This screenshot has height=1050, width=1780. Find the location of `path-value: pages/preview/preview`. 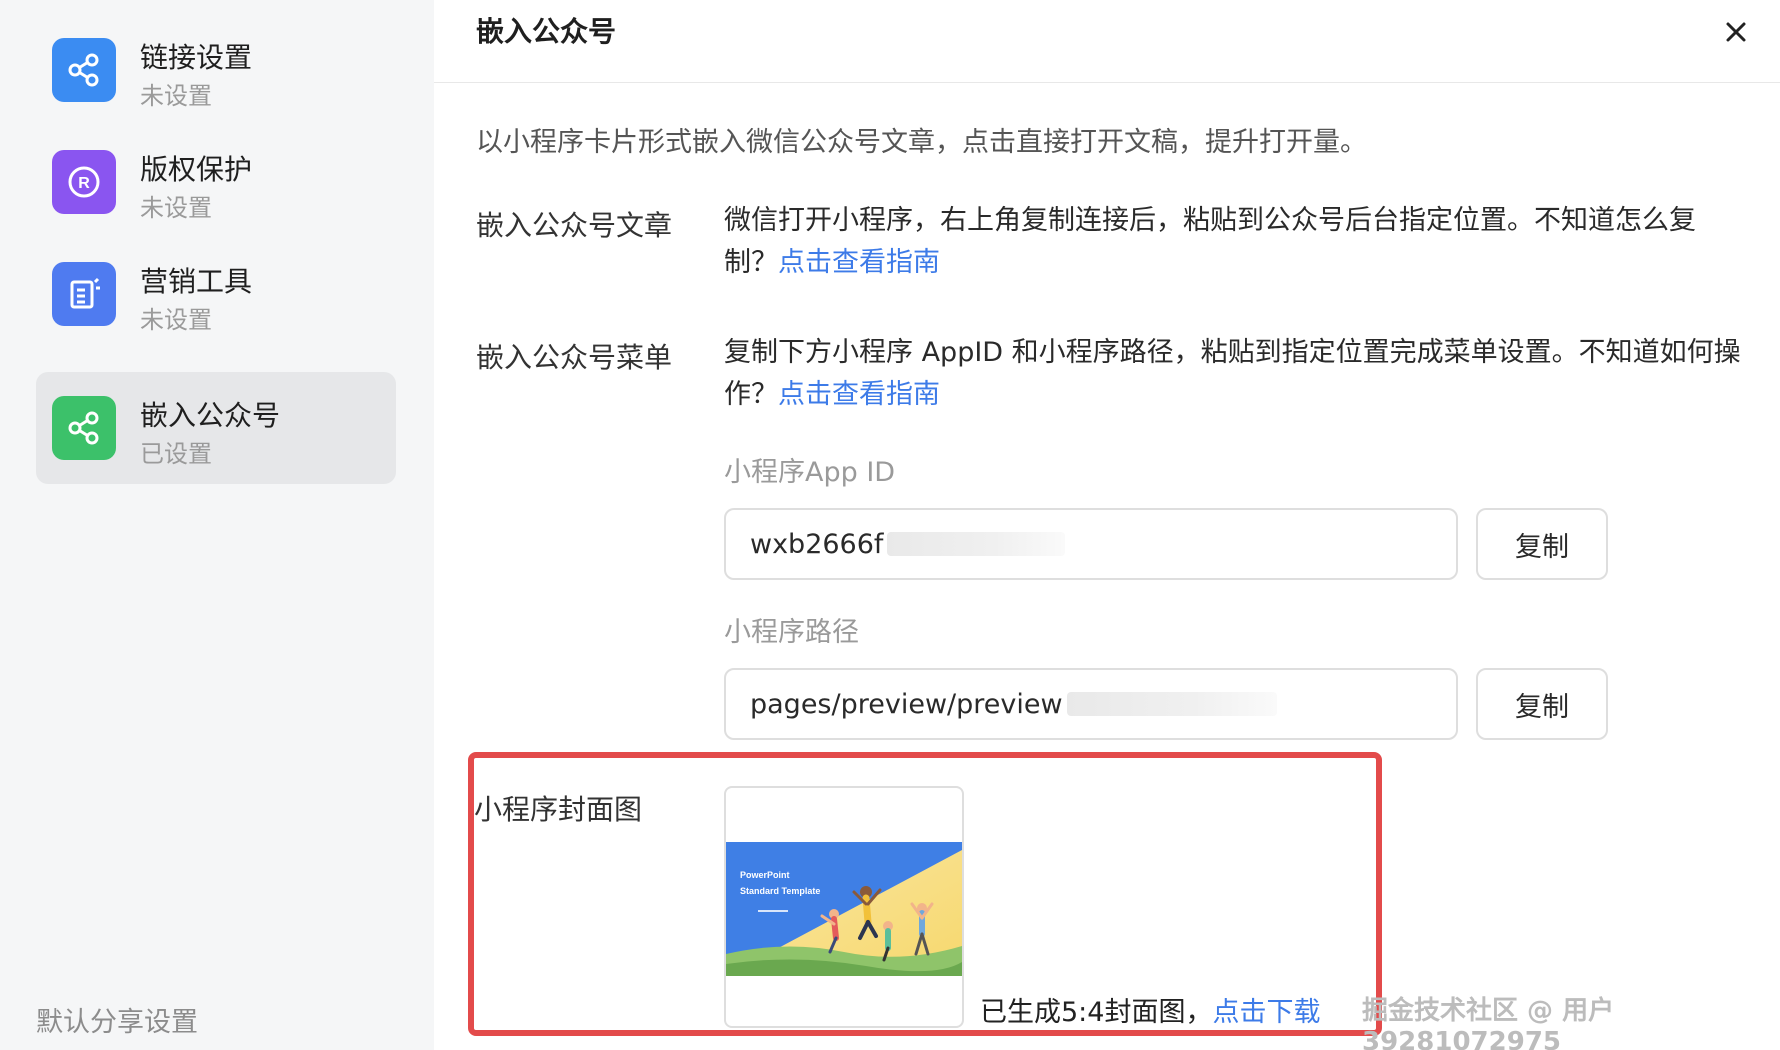

path-value: pages/preview/preview is located at coordinates (906, 704).